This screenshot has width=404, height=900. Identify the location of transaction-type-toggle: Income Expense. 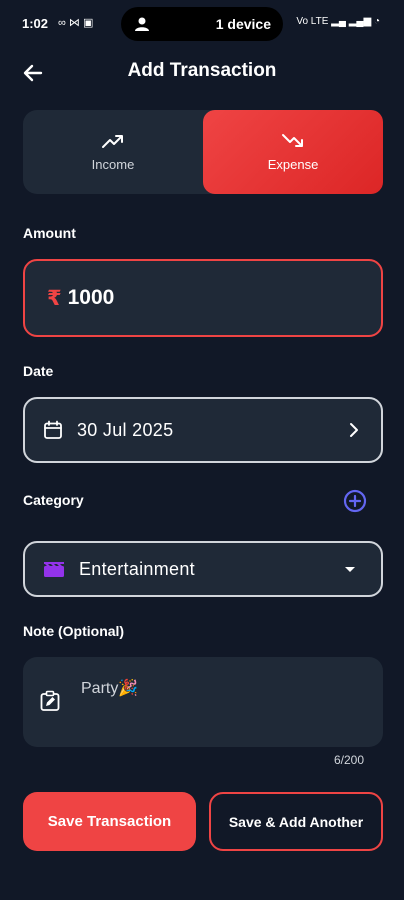
(203, 152).